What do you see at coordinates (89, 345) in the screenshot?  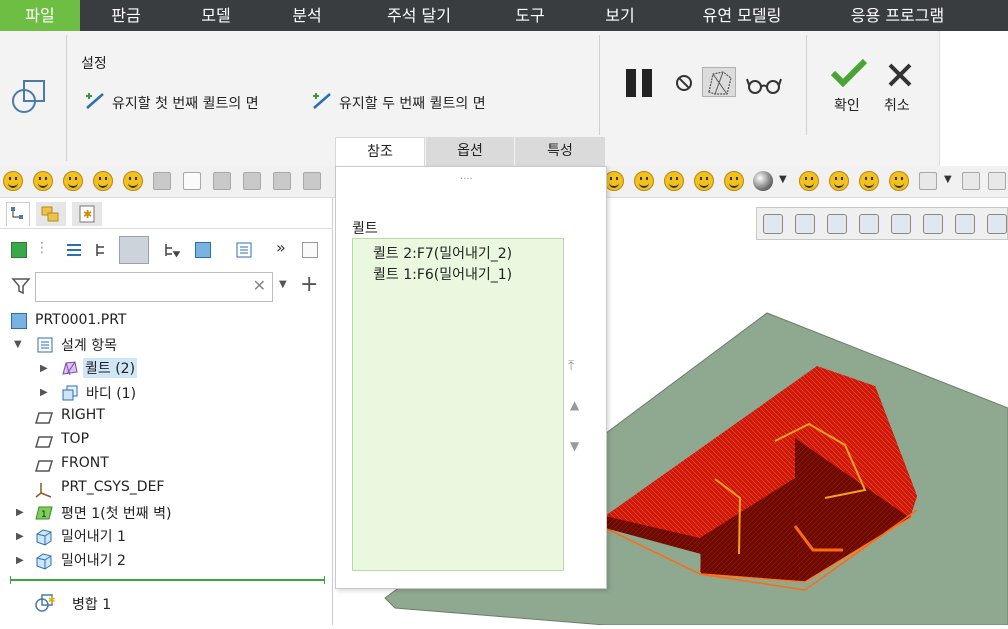 I see `tree-item-design-items: 설계 항목` at bounding box center [89, 345].